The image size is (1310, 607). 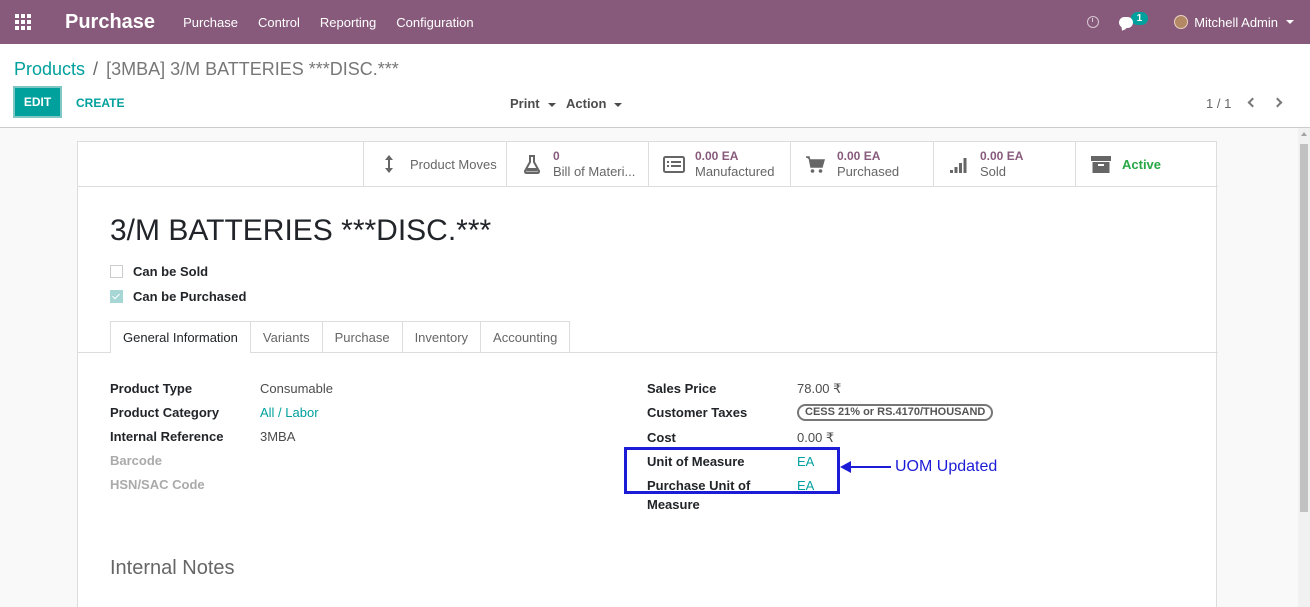 What do you see at coordinates (252, 69) in the screenshot?
I see `breadcrumb-current: [3MBA] 3/M BATTERIES ***DISC.***` at bounding box center [252, 69].